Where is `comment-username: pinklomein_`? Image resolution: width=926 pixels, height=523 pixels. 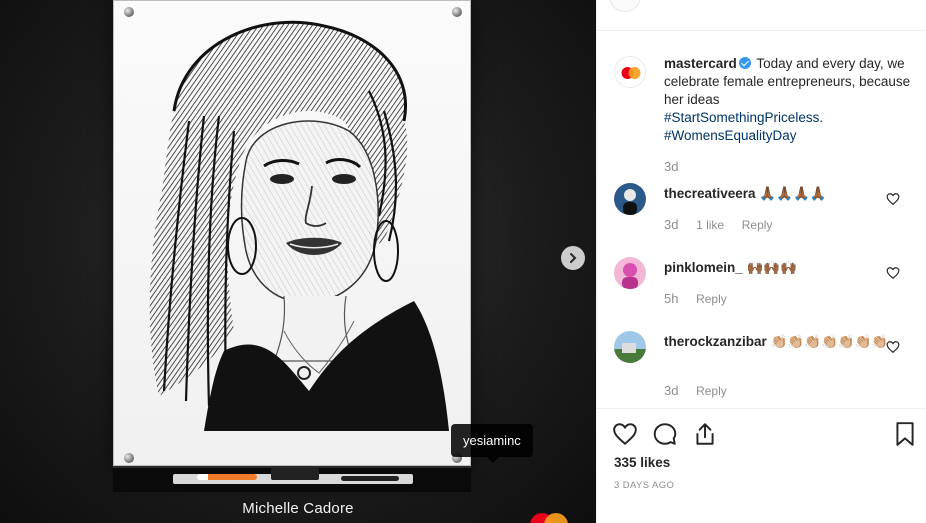 comment-username: pinklomein_ is located at coordinates (703, 267).